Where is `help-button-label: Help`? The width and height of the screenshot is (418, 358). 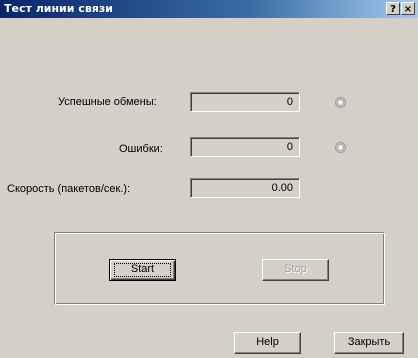
help-button-label: Help is located at coordinates (267, 342).